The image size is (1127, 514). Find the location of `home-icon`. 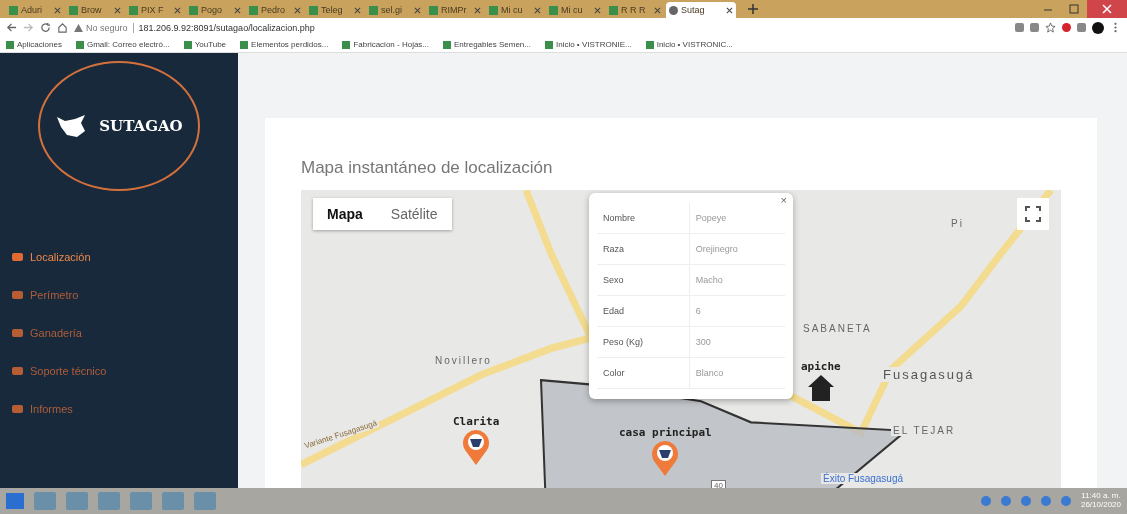

home-icon is located at coordinates (62, 27).